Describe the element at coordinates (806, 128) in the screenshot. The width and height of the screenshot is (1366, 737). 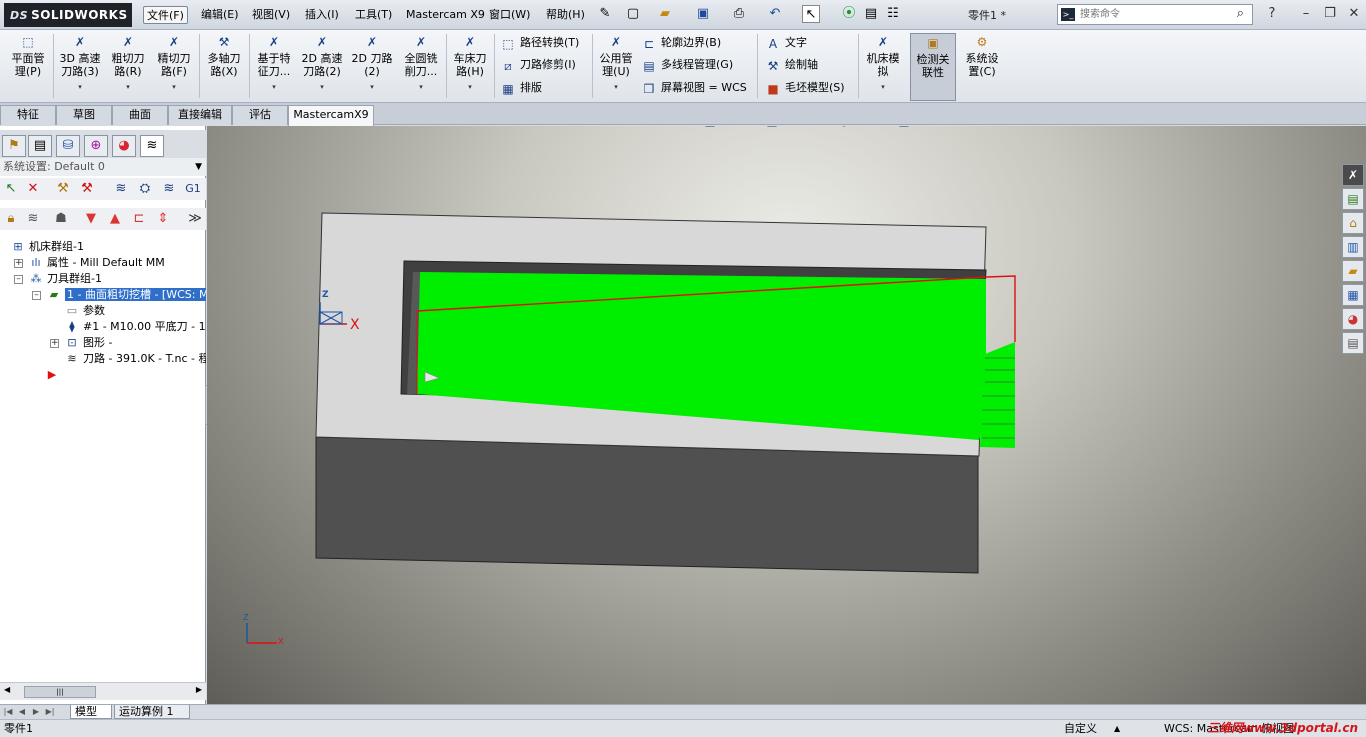
I see `hide-show-items-icon: ∞` at that location.